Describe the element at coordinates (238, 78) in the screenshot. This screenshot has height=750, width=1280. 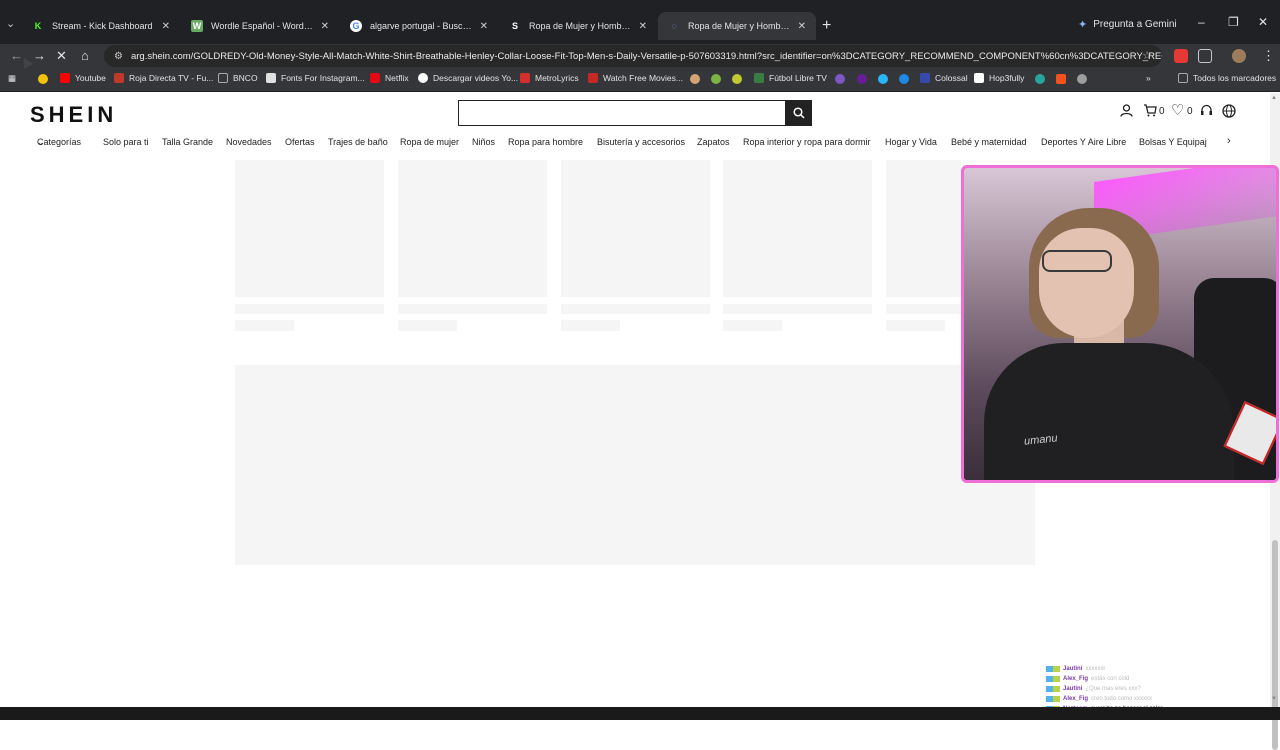
I see `bookmark-bnco: BNCO` at that location.